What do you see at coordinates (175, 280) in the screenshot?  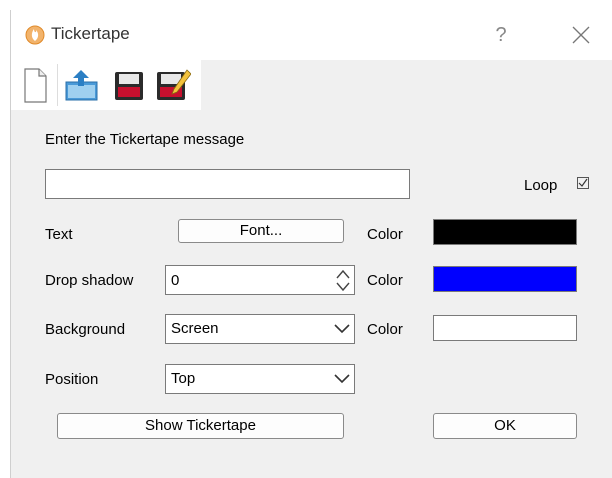 I see `drop-shadow-value: 0` at bounding box center [175, 280].